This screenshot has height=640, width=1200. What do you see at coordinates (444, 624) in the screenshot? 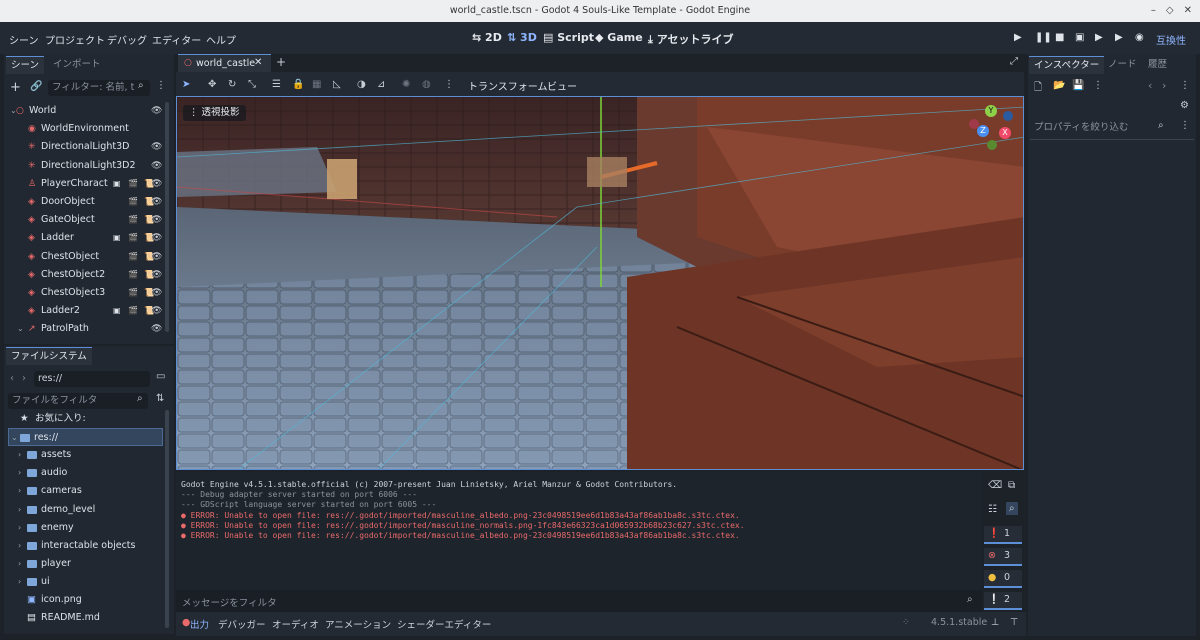
I see `tab-shader-editor: シェーダーエディター` at bounding box center [444, 624].